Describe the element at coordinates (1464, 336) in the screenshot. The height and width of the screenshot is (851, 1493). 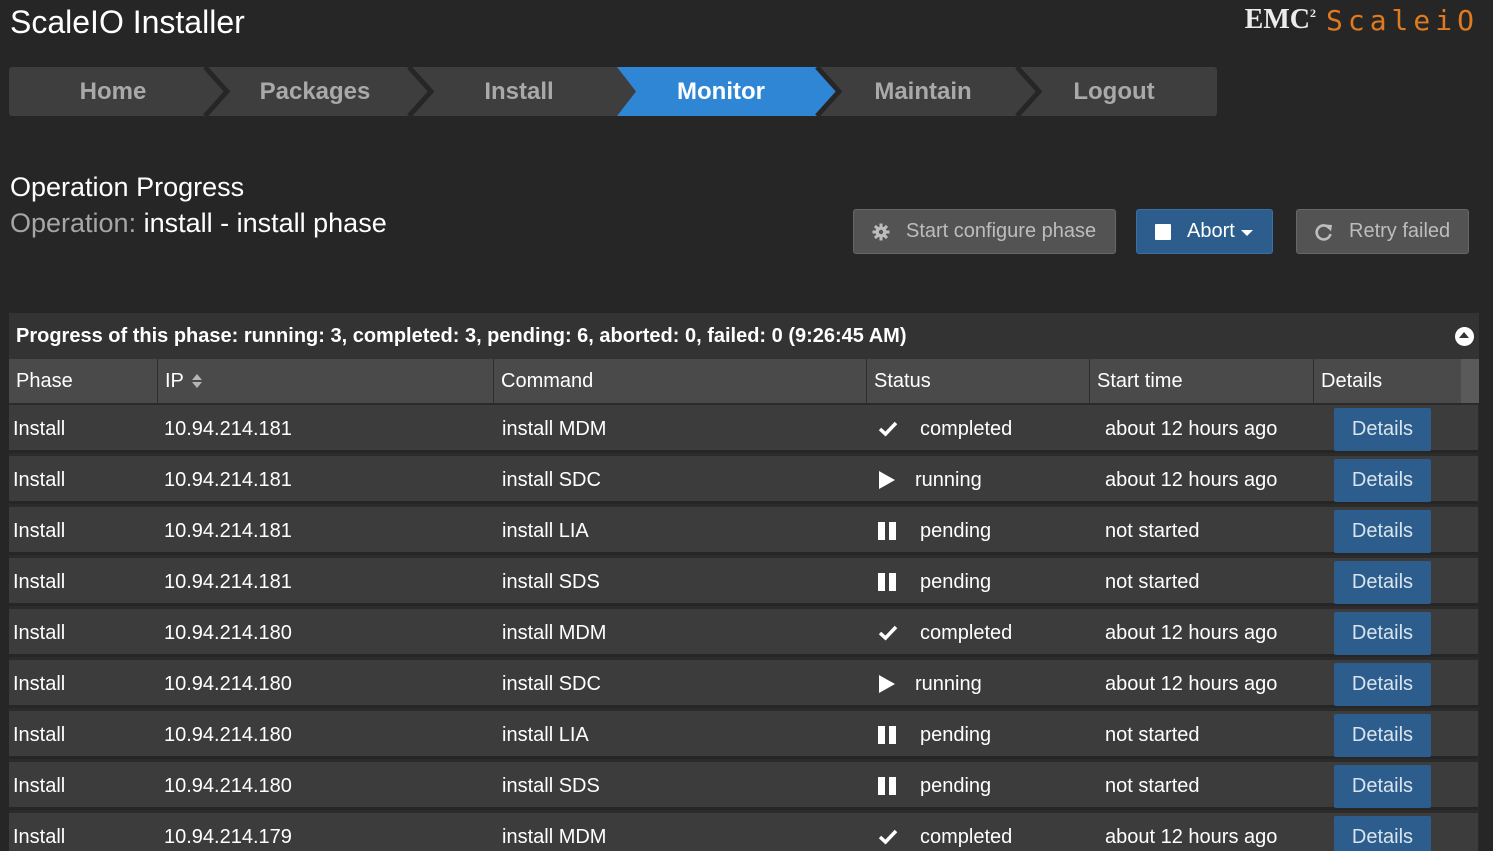
I see `collapse-icon` at that location.